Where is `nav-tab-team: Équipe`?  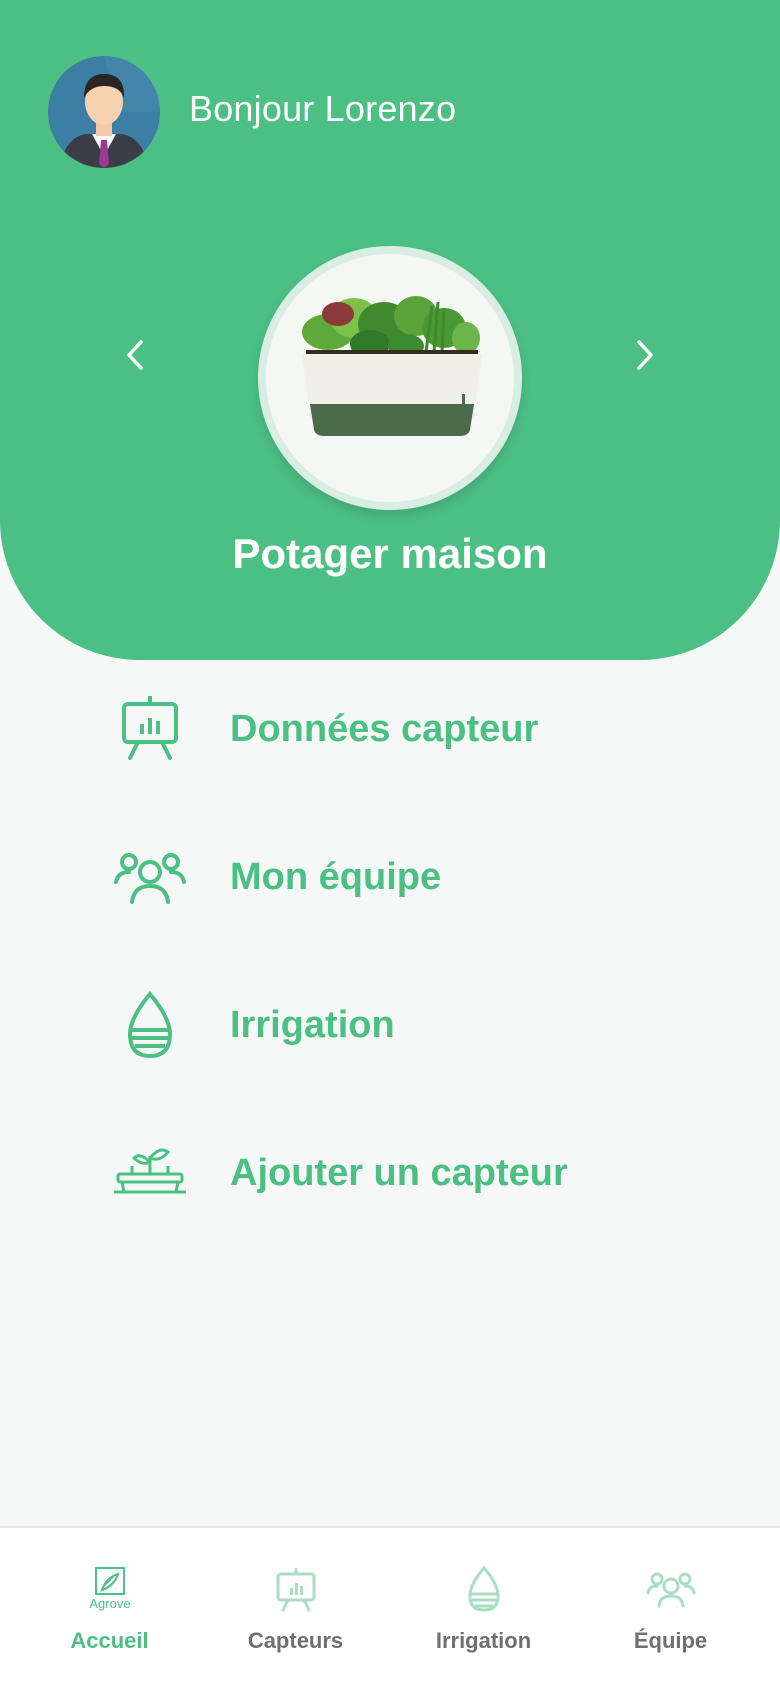 nav-tab-team: Équipe is located at coordinates (670, 1610).